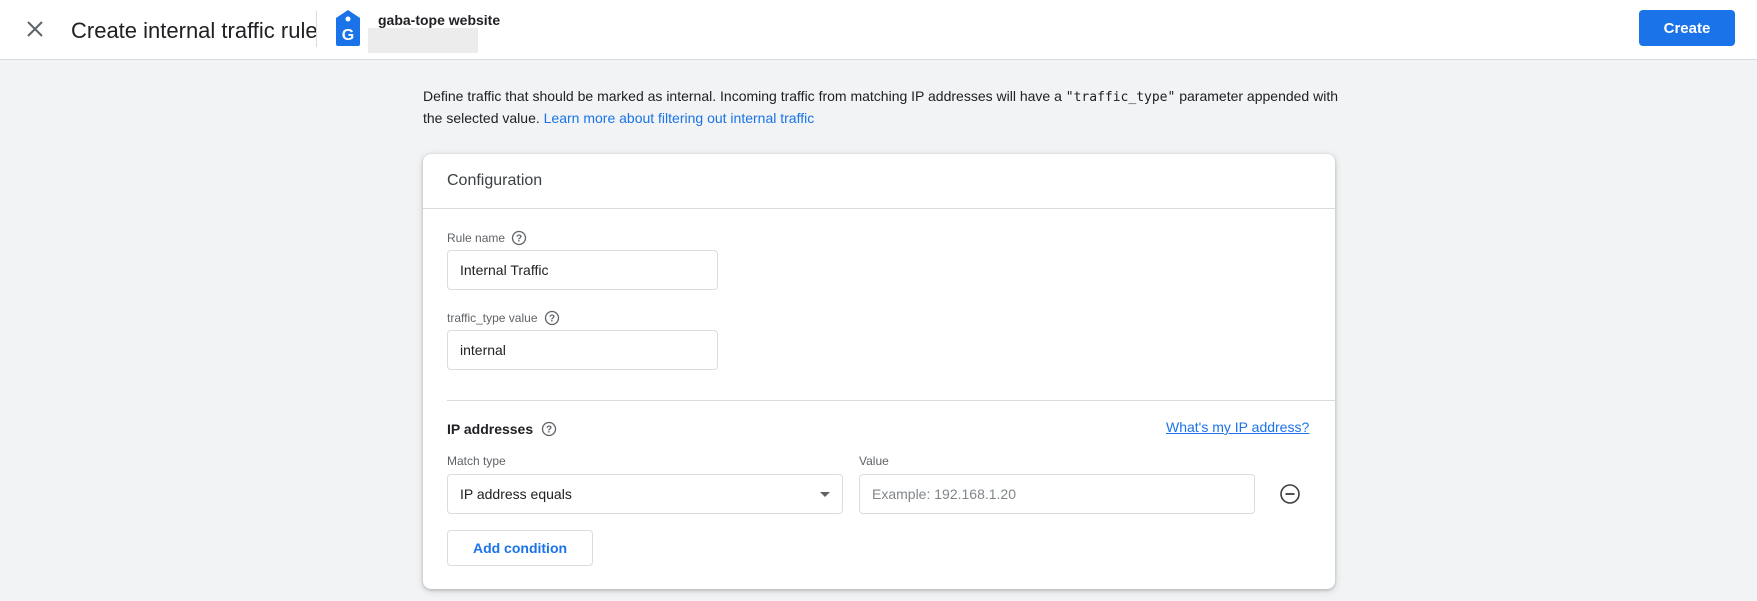 Image resolution: width=1757 pixels, height=601 pixels. Describe the element at coordinates (520, 548) in the screenshot. I see `add-condition-button: Add condition` at that location.